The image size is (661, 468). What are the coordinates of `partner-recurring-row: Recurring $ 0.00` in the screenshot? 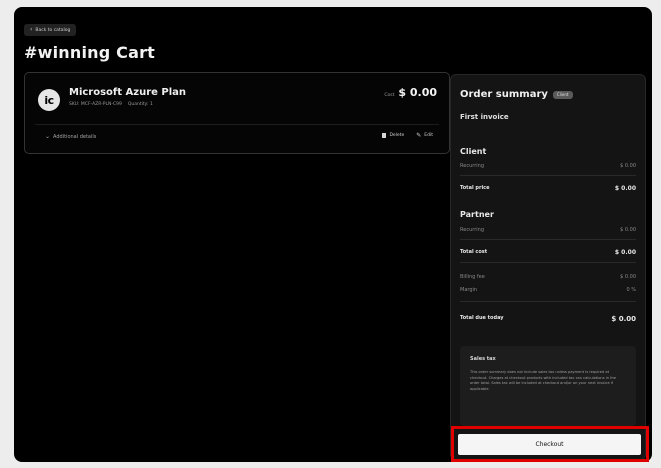 It's located at (548, 230).